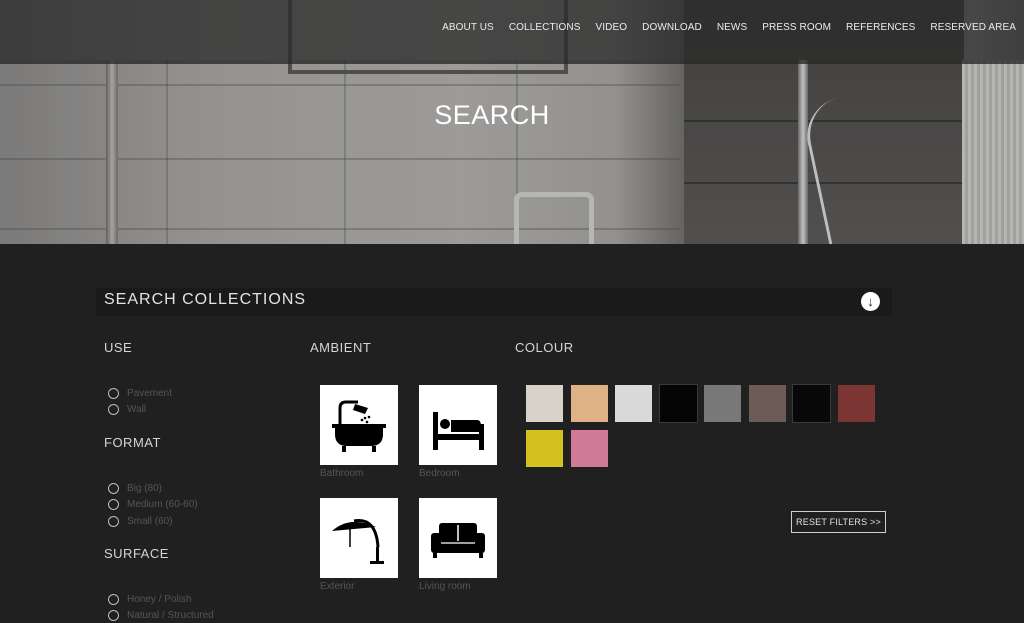 The height and width of the screenshot is (623, 1024). Describe the element at coordinates (162, 505) in the screenshot. I see `radio-label: Medium (60-60)` at that location.